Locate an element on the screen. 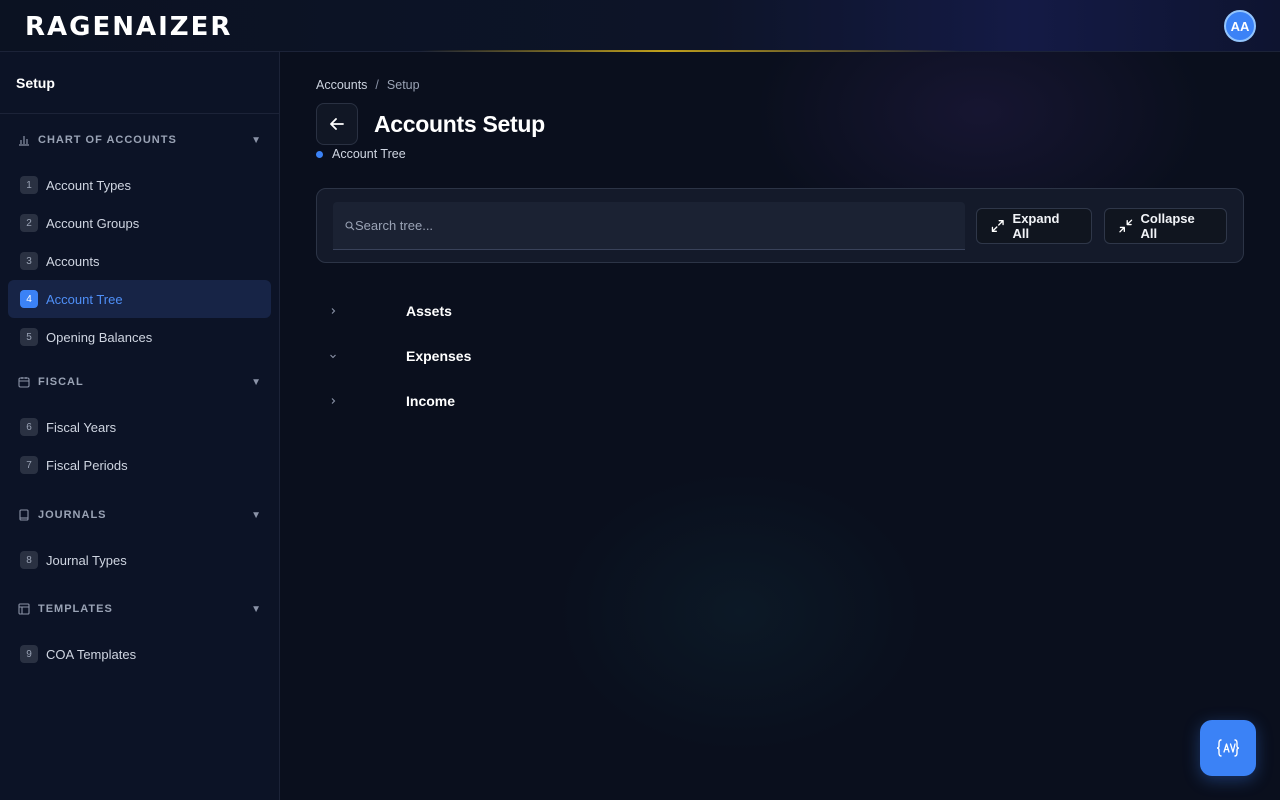 This screenshot has width=1280, height=800. tree-node-income: Income is located at coordinates (780, 400).